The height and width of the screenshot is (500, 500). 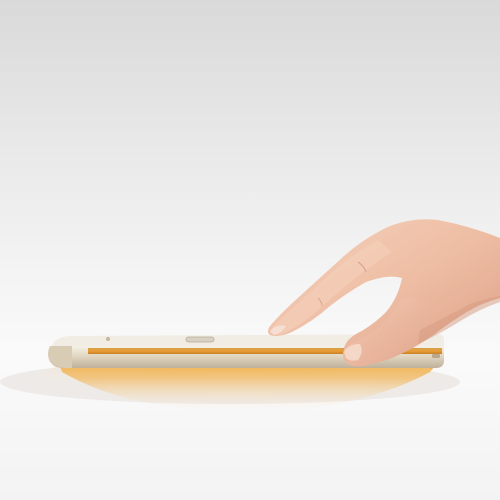 I want to click on side-button, so click(x=436, y=356).